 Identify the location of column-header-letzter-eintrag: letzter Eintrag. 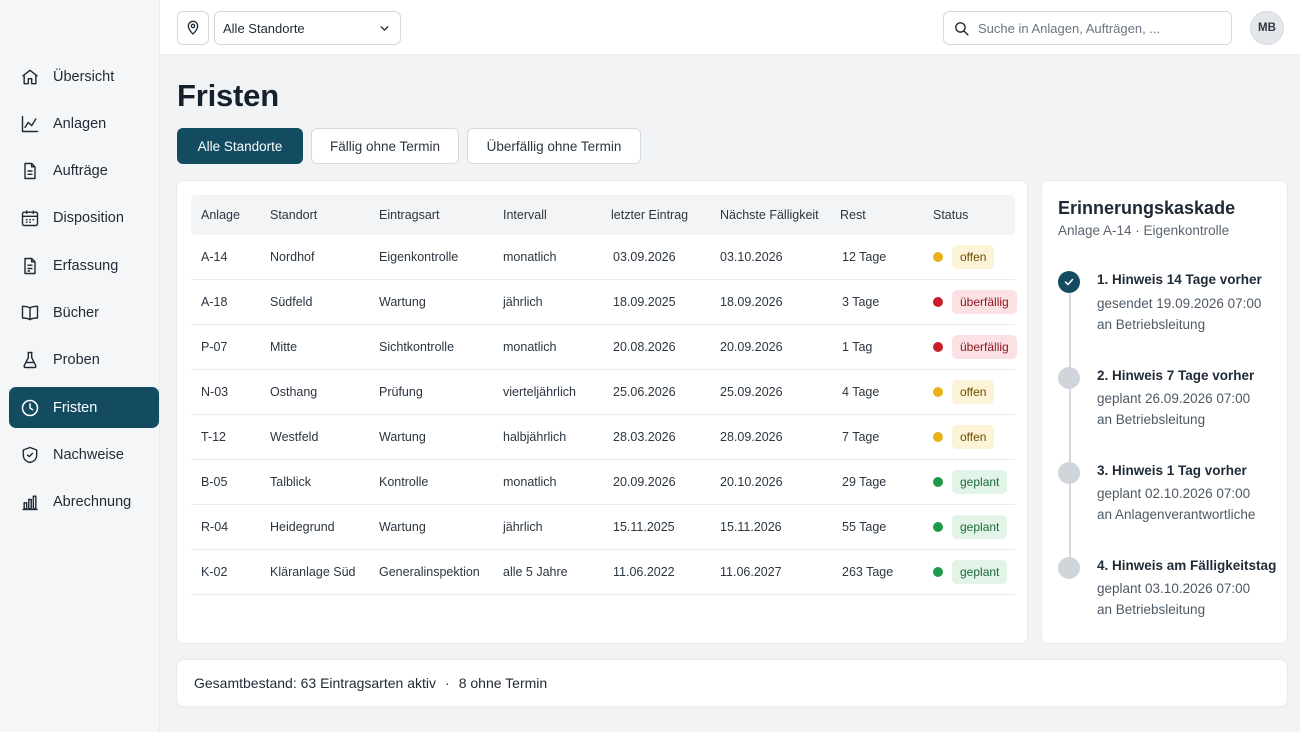
(649, 215).